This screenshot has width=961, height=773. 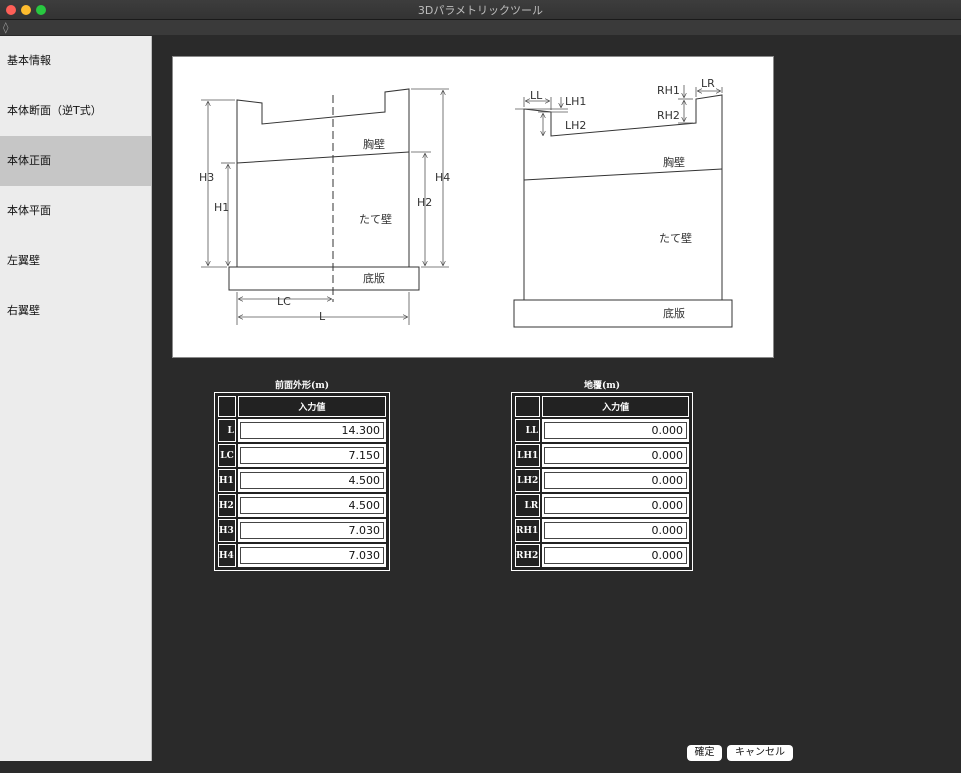 I want to click on rh1-input, so click(x=615, y=530).